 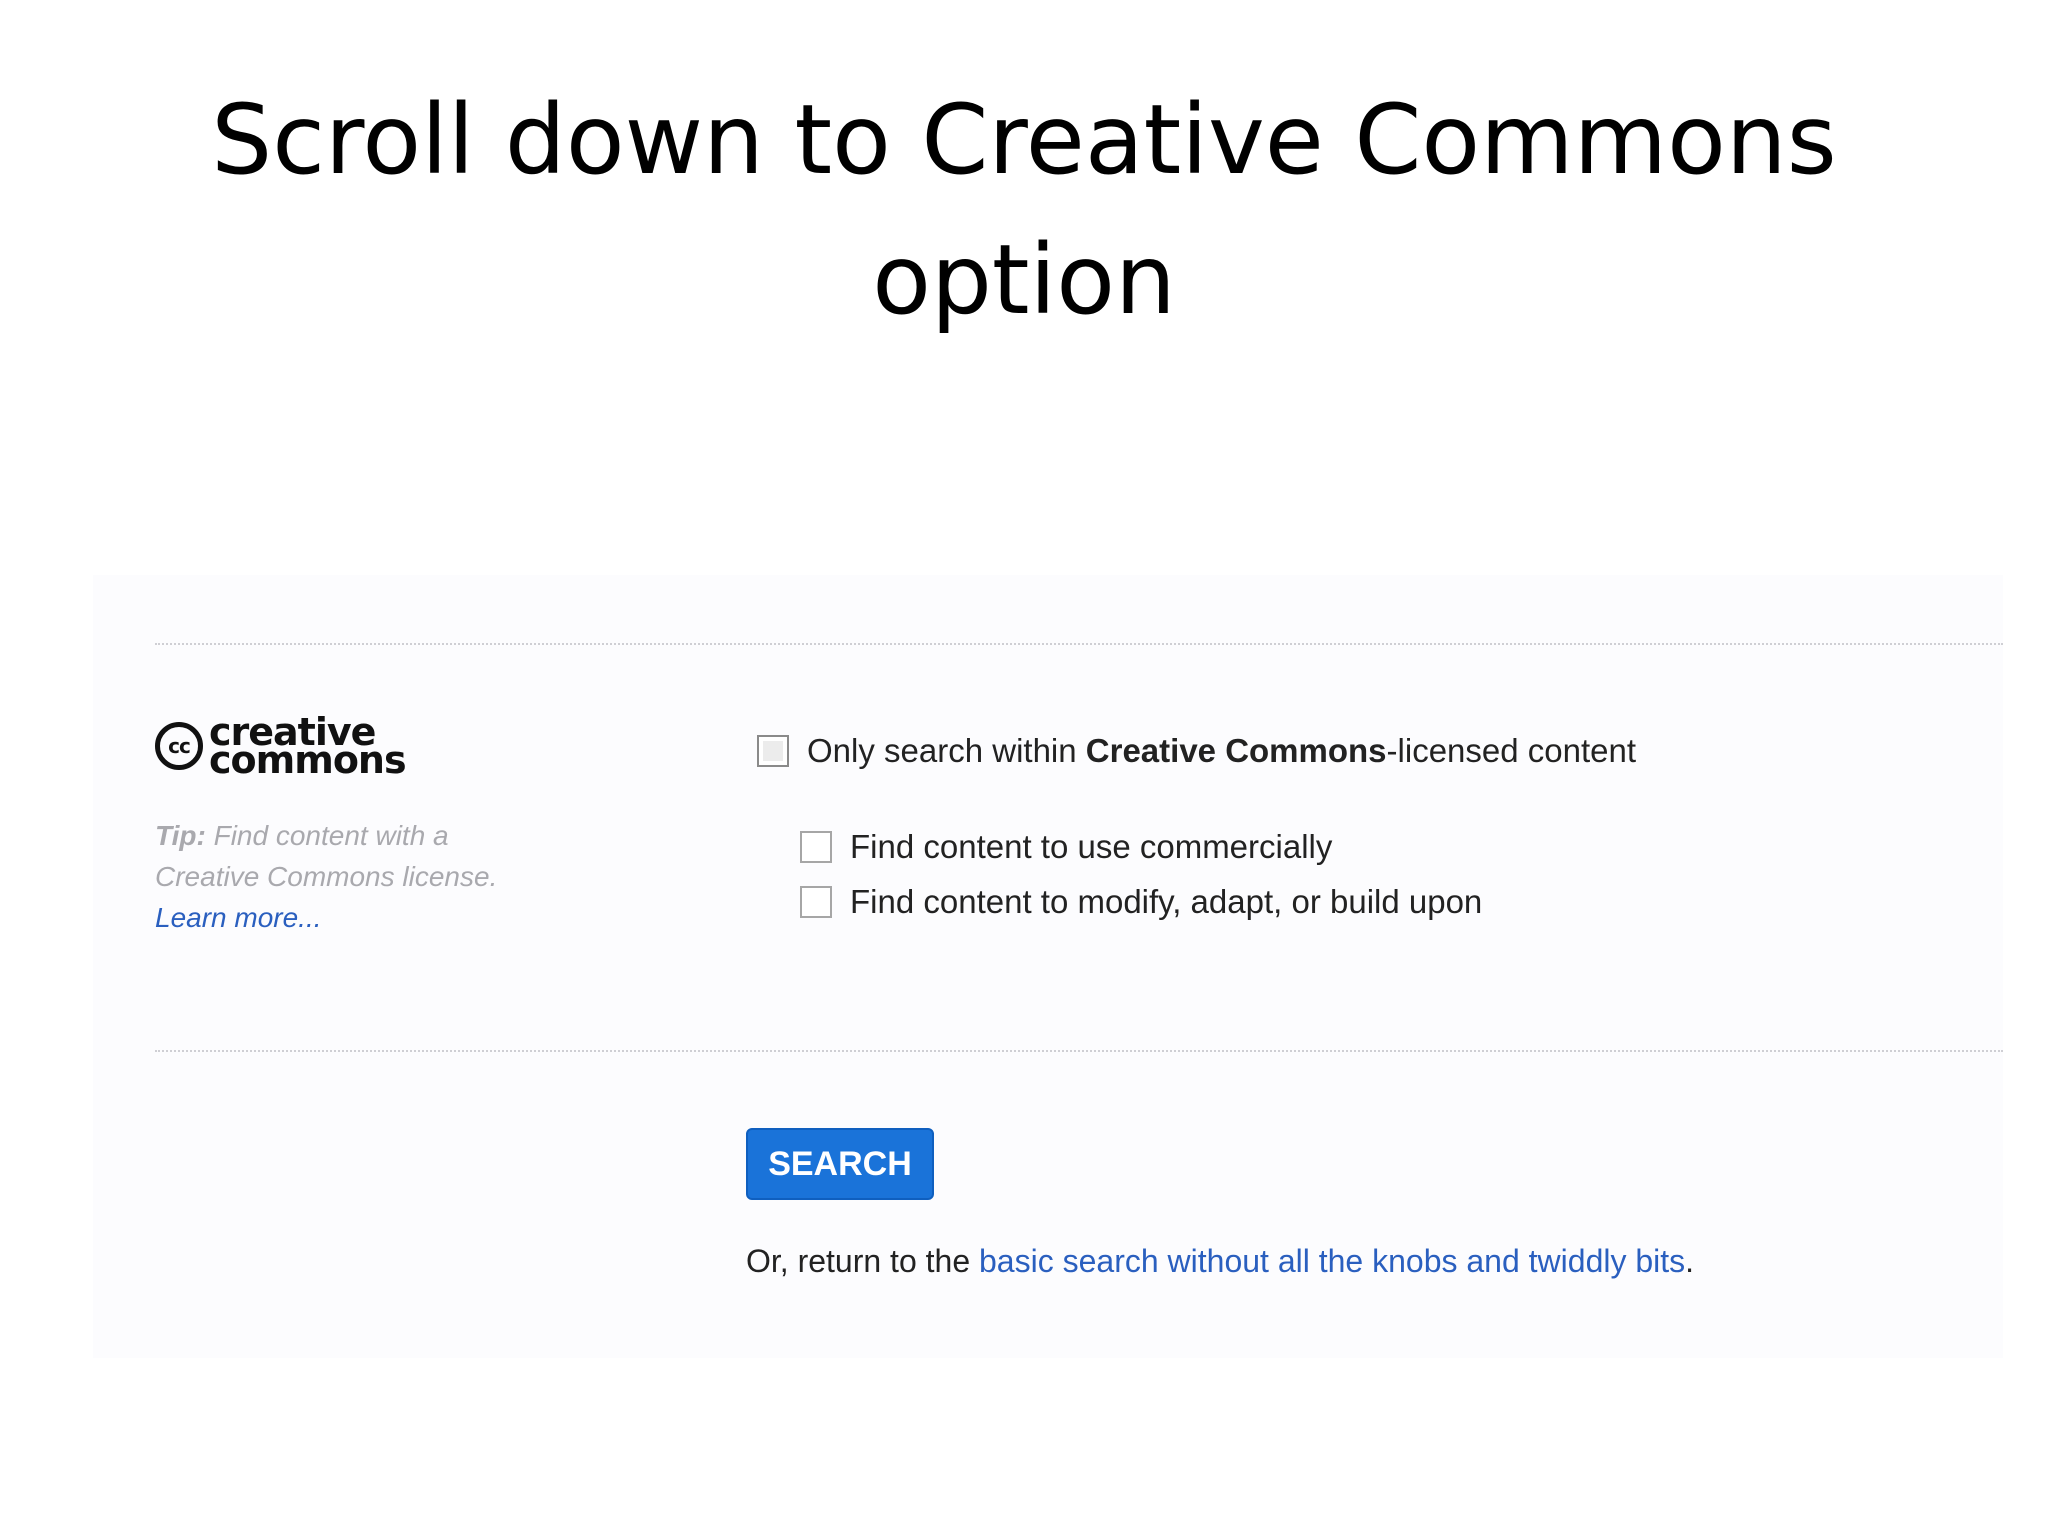 What do you see at coordinates (1024, 140) in the screenshot?
I see `slide-title-line-1: Scroll down to Creative Commons` at bounding box center [1024, 140].